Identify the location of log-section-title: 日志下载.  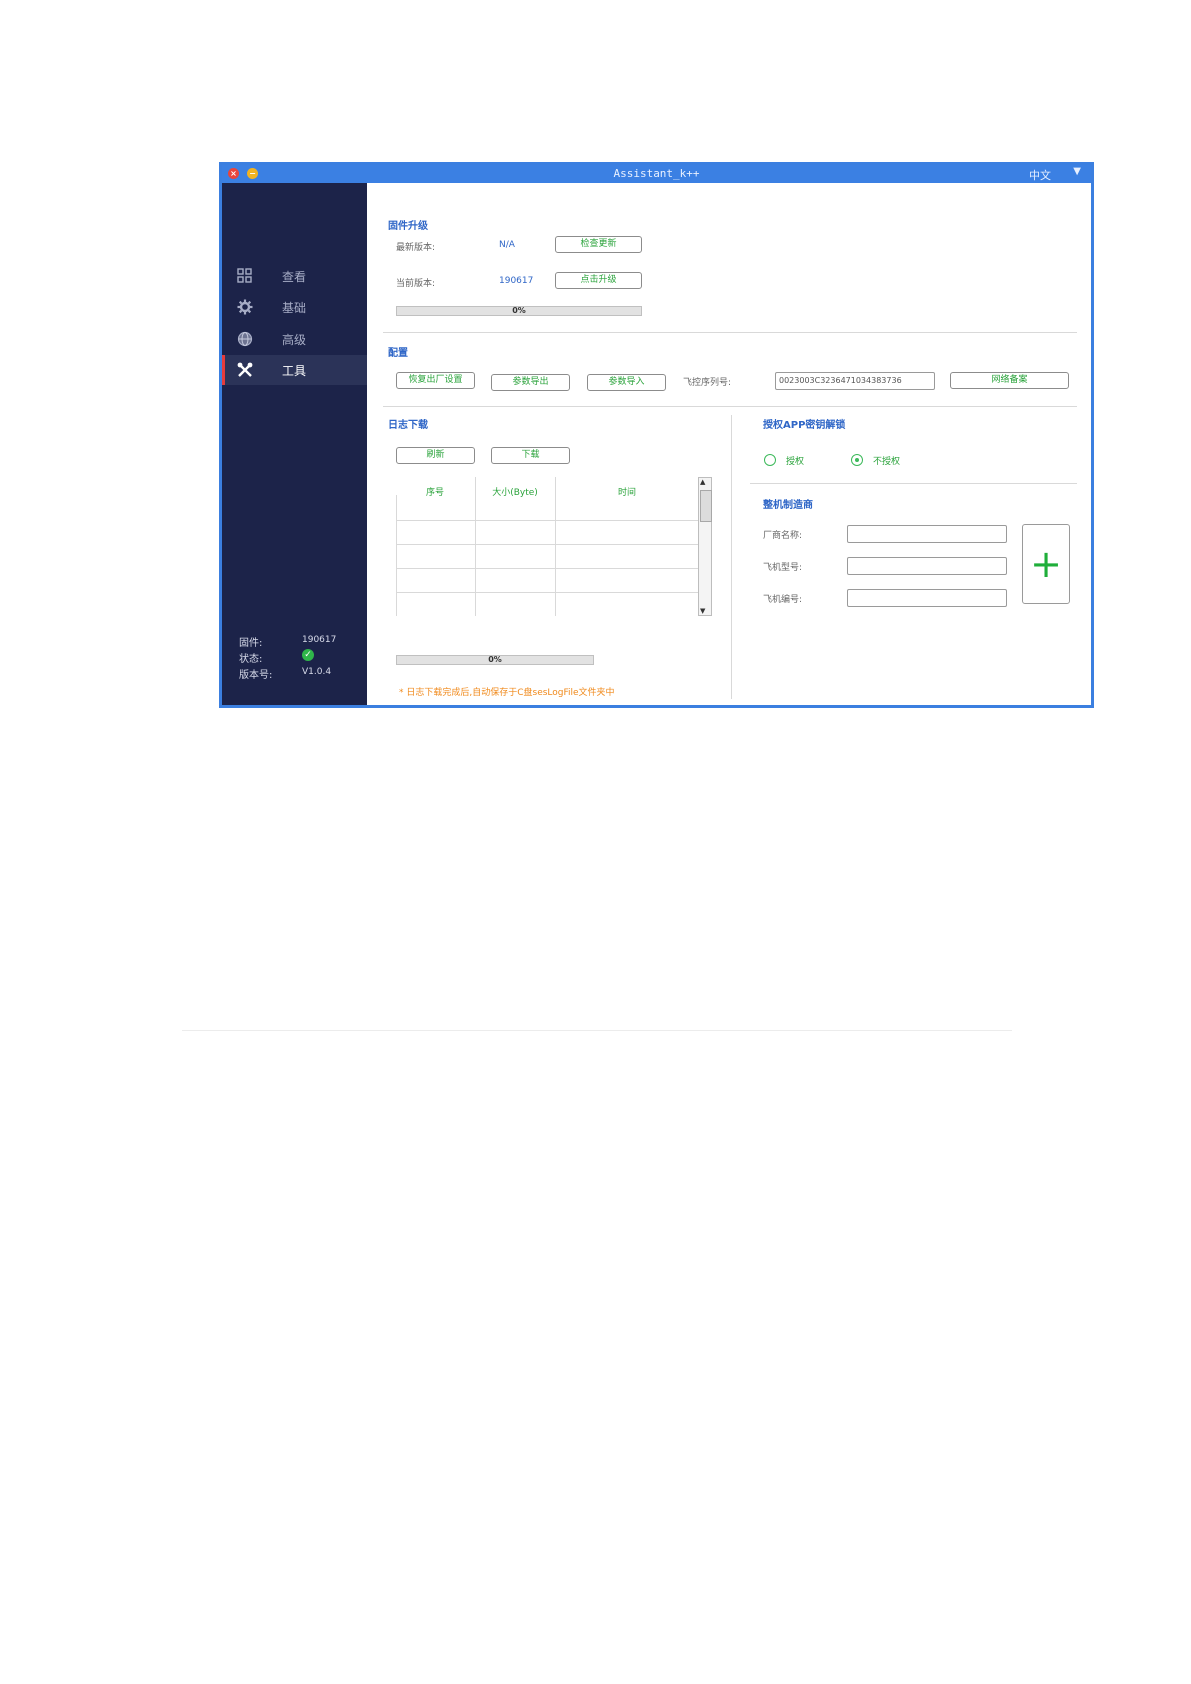
(408, 425).